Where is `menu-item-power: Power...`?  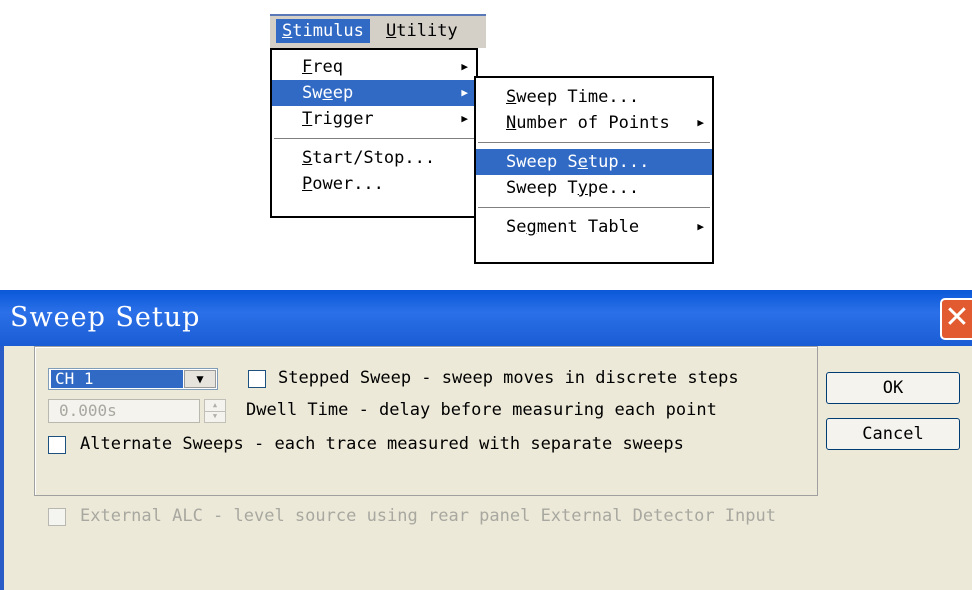
menu-item-power: Power... is located at coordinates (374, 184).